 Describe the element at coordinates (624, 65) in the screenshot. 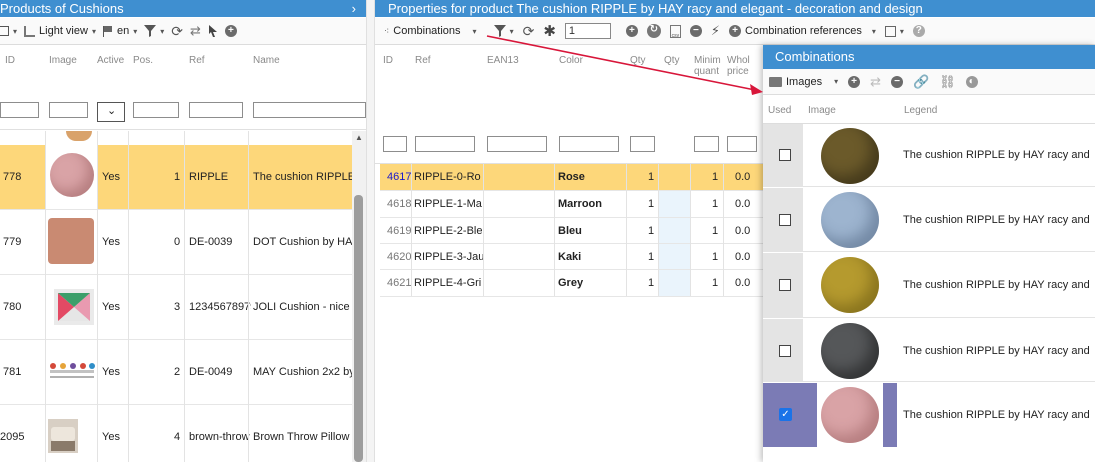

I see `annotation-arrow` at that location.